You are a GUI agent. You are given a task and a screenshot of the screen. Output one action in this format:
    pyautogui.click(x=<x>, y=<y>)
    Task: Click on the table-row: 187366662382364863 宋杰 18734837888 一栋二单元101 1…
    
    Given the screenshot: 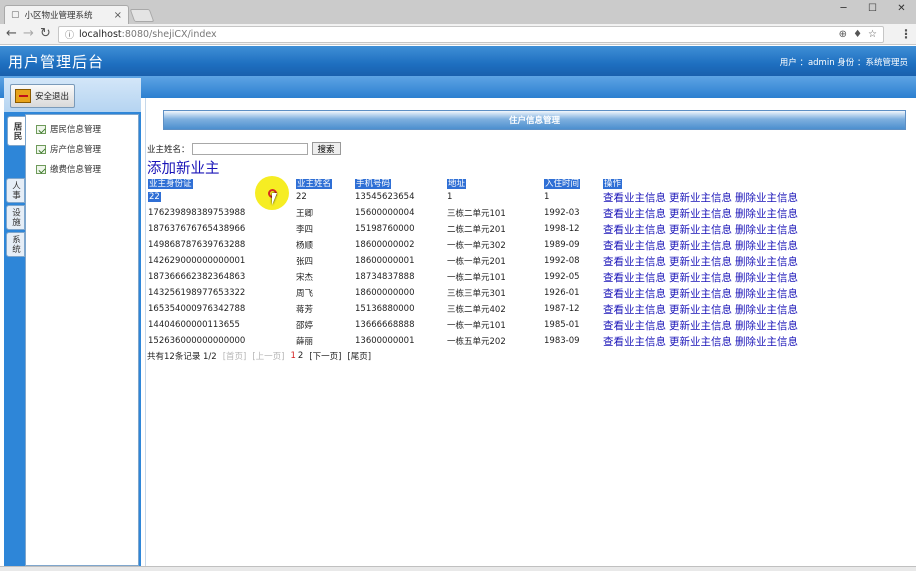 What is the action you would take?
    pyautogui.click(x=474, y=277)
    